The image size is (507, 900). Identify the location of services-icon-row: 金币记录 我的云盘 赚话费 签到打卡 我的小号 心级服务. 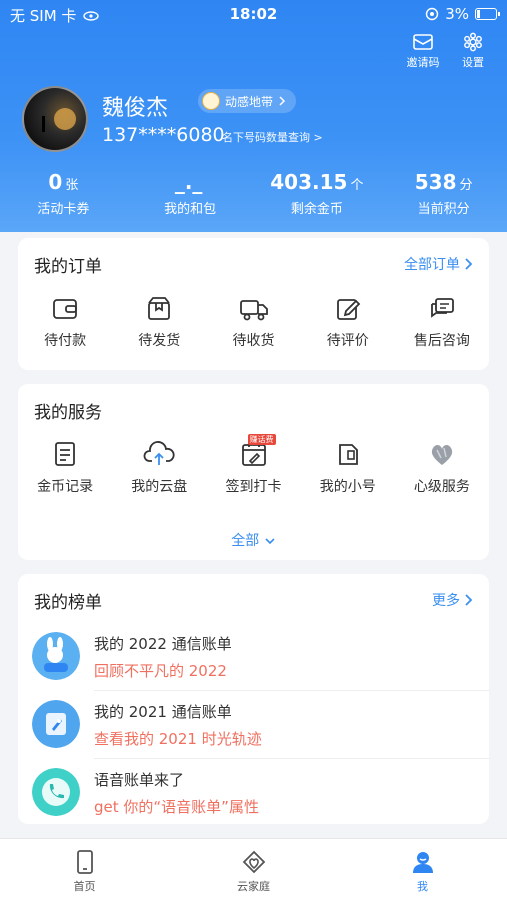
(253, 465).